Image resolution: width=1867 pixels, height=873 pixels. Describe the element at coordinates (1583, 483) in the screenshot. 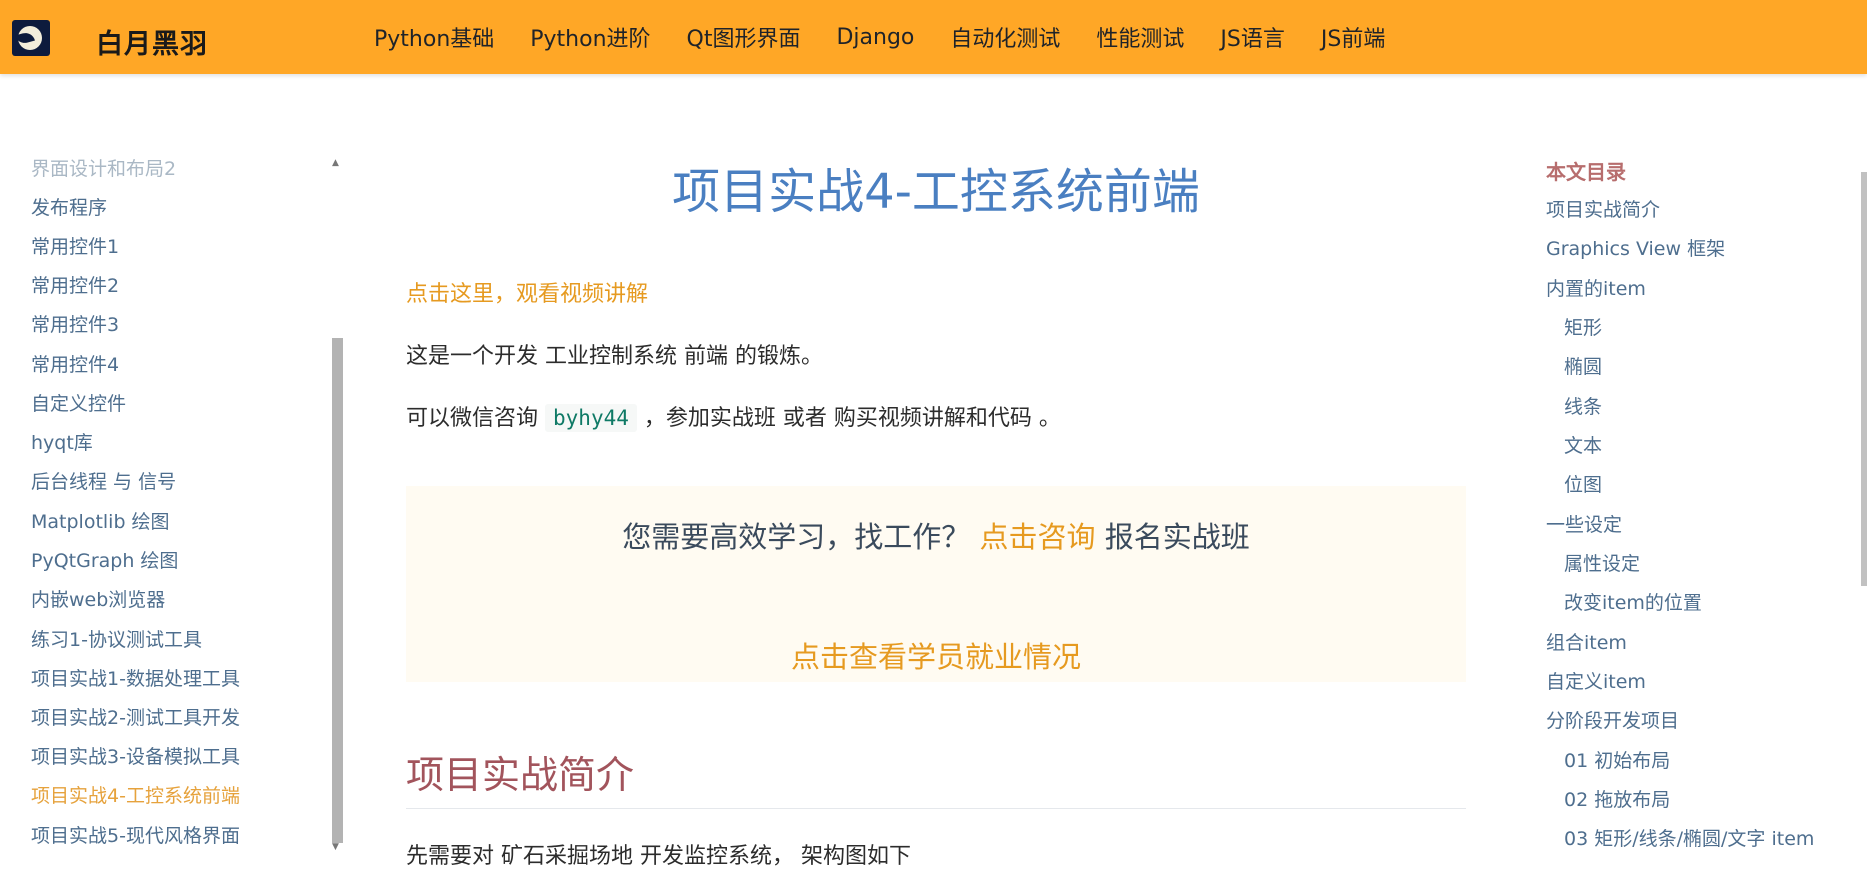

I see `toc-item: 位图` at that location.